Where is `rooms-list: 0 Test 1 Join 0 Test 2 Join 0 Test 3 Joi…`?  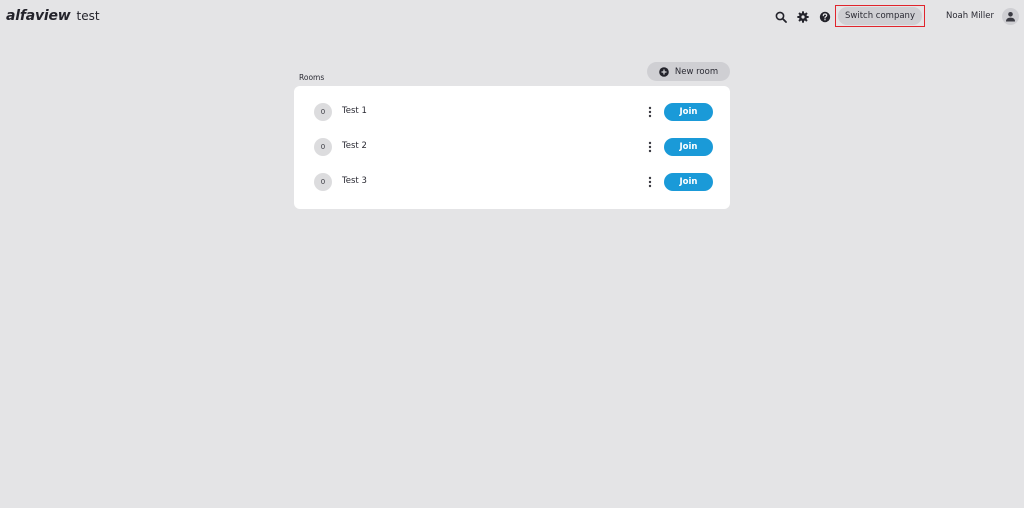
rooms-list: 0 Test 1 Join 0 Test 2 Join 0 Test 3 Joi… is located at coordinates (512, 147).